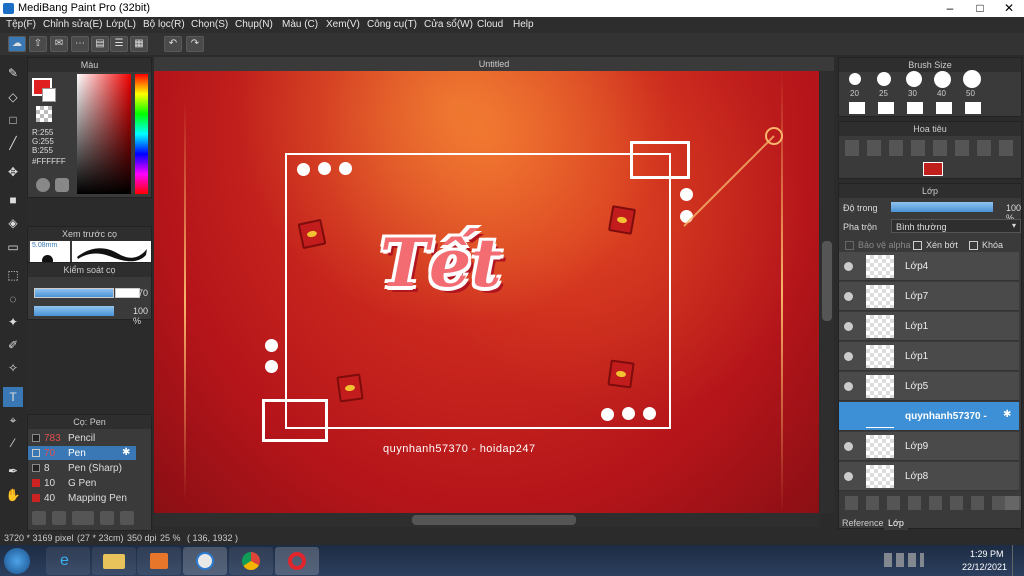 The width and height of the screenshot is (1024, 576). I want to click on fill-rect-tool-icon: ■, so click(13, 200).